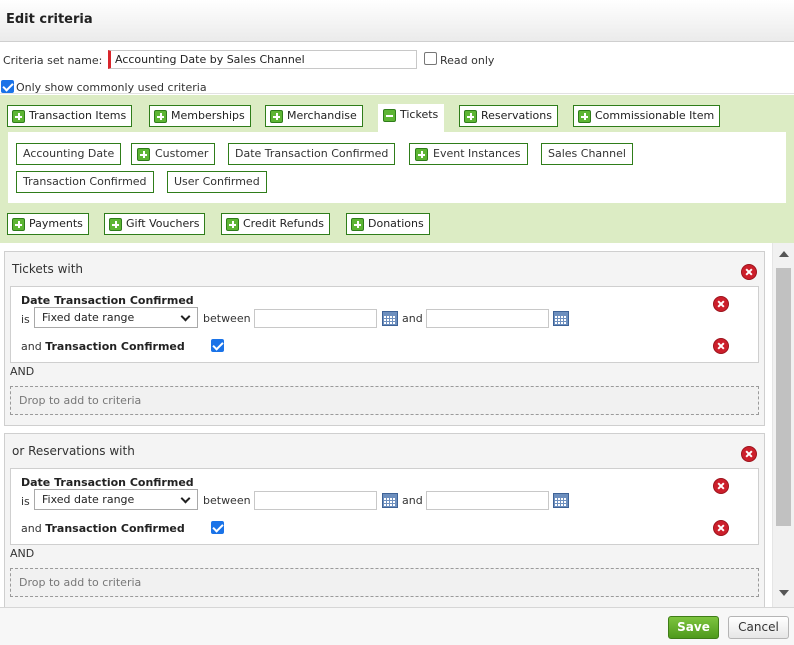  What do you see at coordinates (397, 86) in the screenshot?
I see `common-criteria-row: Only show commonly used criteria` at bounding box center [397, 86].